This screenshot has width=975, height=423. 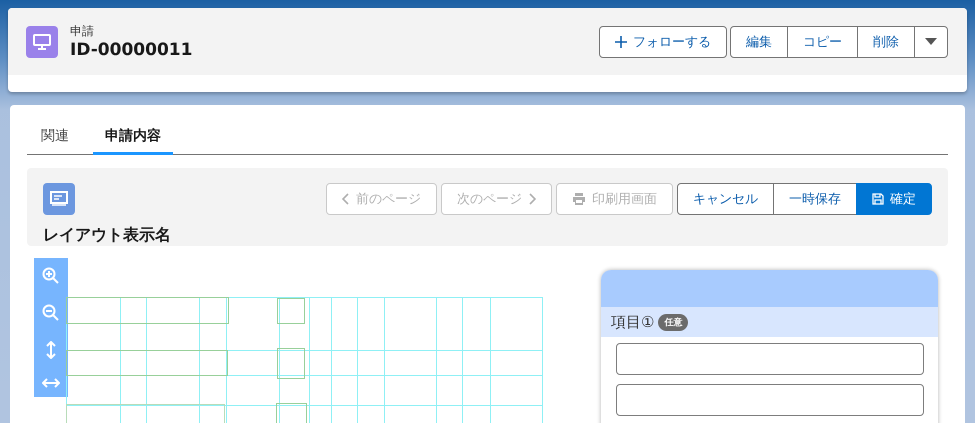 What do you see at coordinates (759, 42) in the screenshot?
I see `action-button: 編集` at bounding box center [759, 42].